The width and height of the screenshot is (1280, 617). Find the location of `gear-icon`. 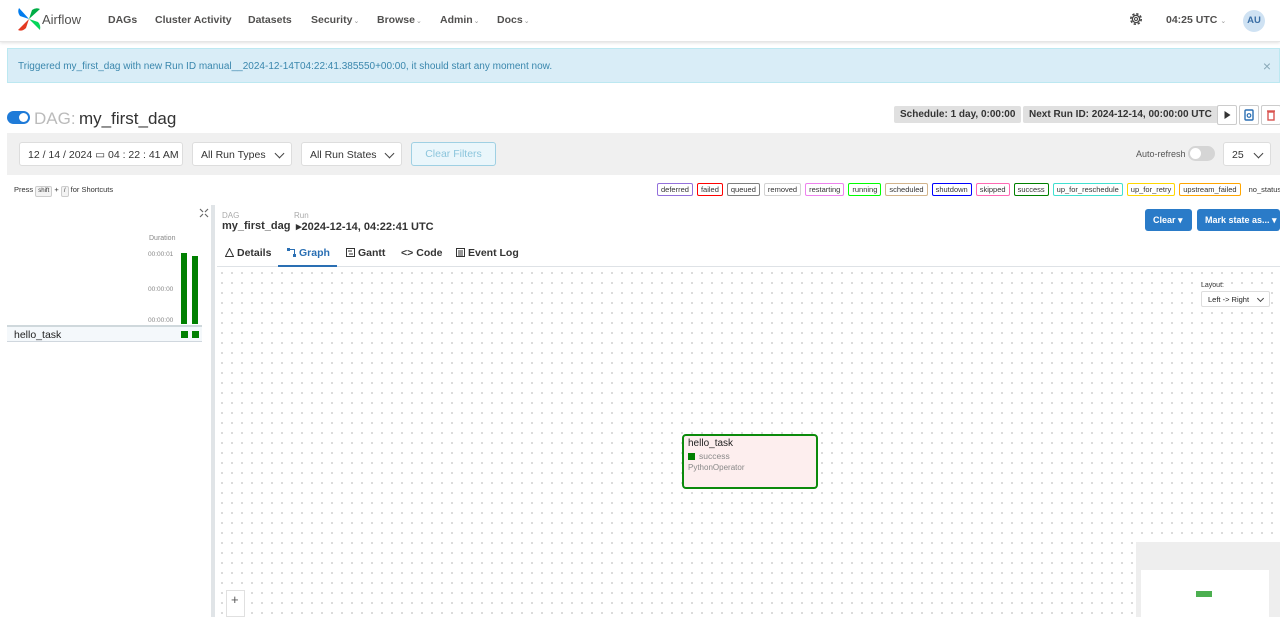

gear-icon is located at coordinates (1136, 19).